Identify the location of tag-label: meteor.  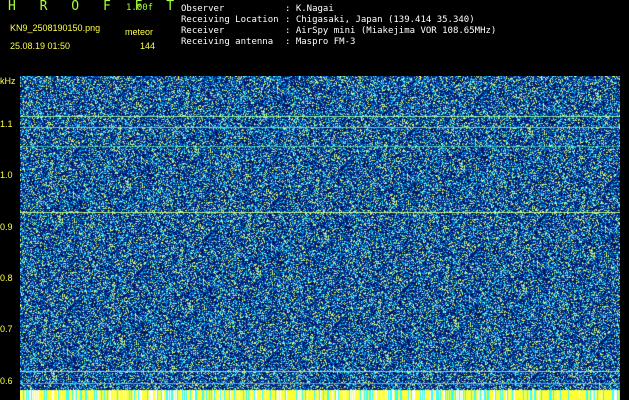
(139, 32).